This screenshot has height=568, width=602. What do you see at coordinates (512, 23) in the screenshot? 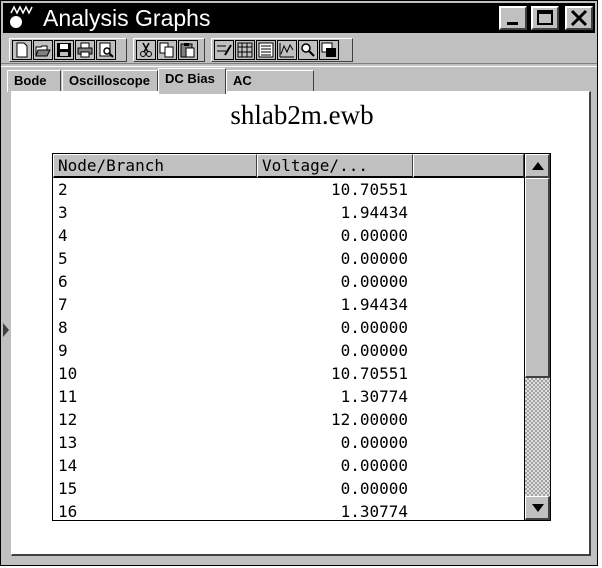
I see `minimize-icon` at bounding box center [512, 23].